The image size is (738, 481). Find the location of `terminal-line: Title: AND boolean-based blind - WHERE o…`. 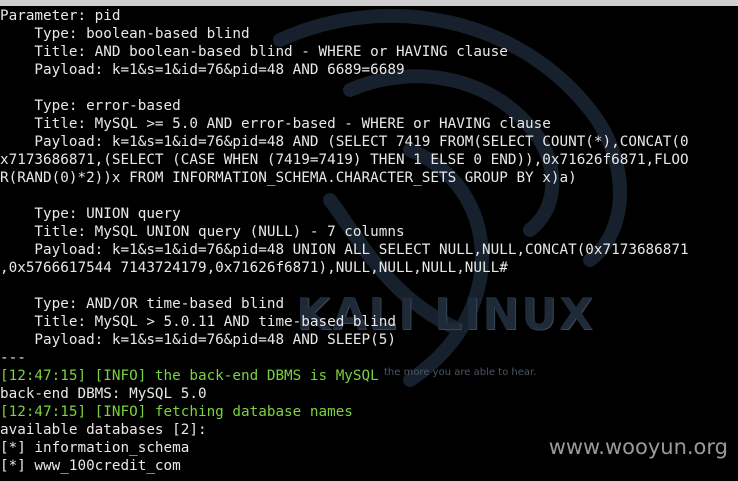

terminal-line: Title: AND boolean-based blind - WHERE o… is located at coordinates (254, 52).